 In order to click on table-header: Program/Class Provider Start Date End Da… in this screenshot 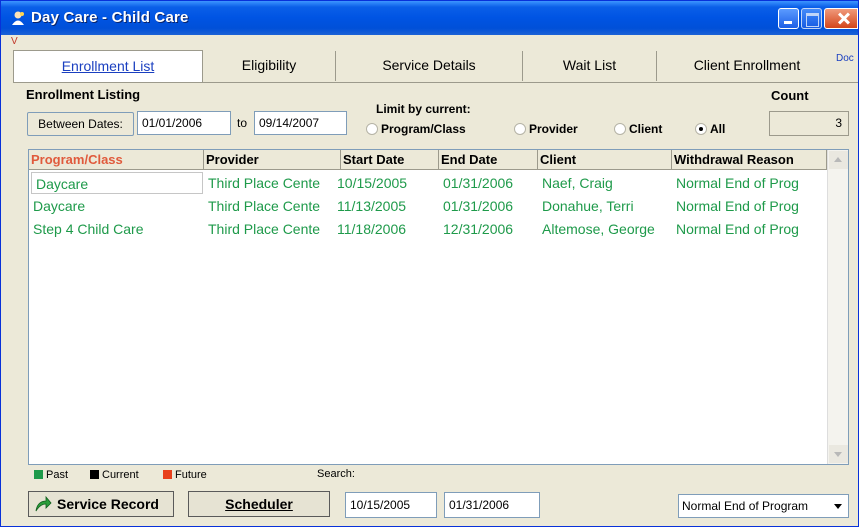, I will do `click(428, 160)`.